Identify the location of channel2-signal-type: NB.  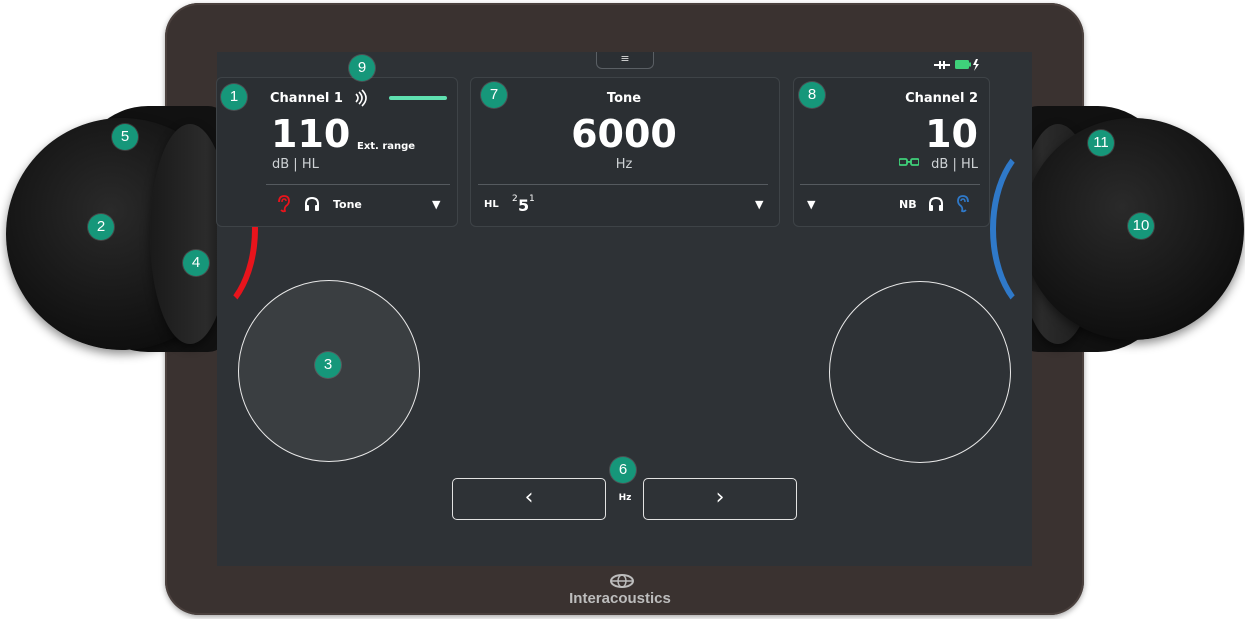
(908, 204).